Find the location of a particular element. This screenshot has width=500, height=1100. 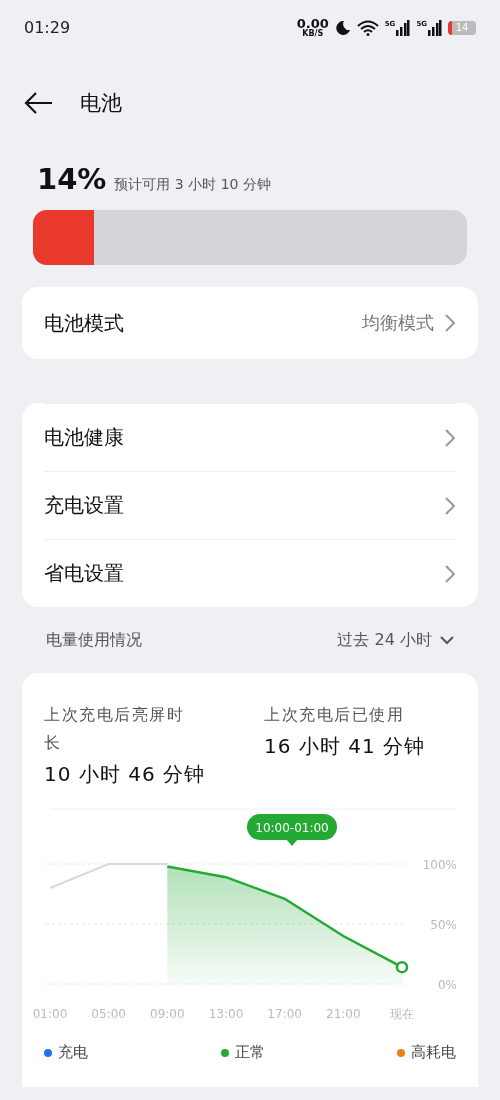

battery-indicator: 14 is located at coordinates (462, 27).